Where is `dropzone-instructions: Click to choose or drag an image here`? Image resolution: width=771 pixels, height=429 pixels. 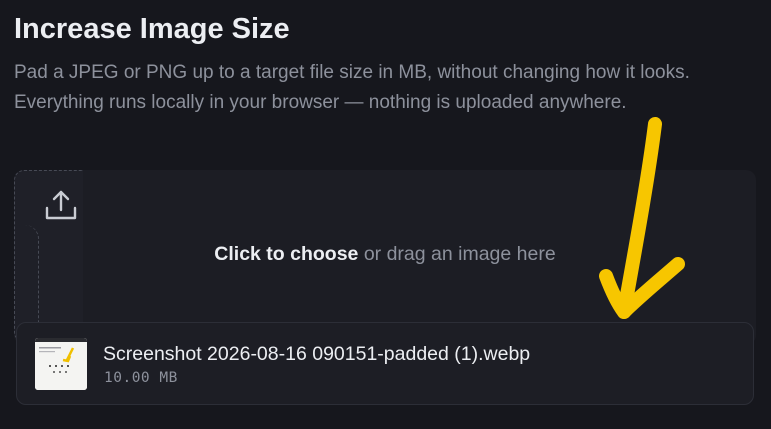
dropzone-instructions: Click to choose or drag an image here is located at coordinates (385, 254).